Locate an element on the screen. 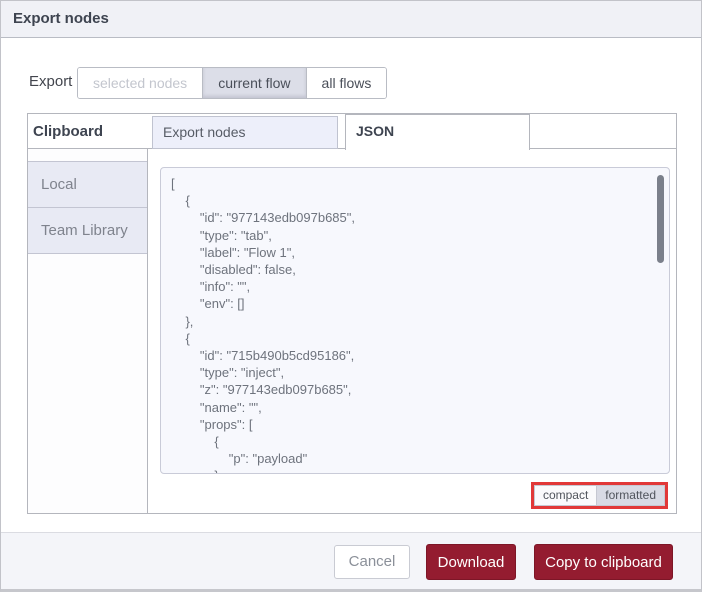 Image resolution: width=702 pixels, height=592 pixels. clipboard-heading: Clipboard is located at coordinates (68, 131).